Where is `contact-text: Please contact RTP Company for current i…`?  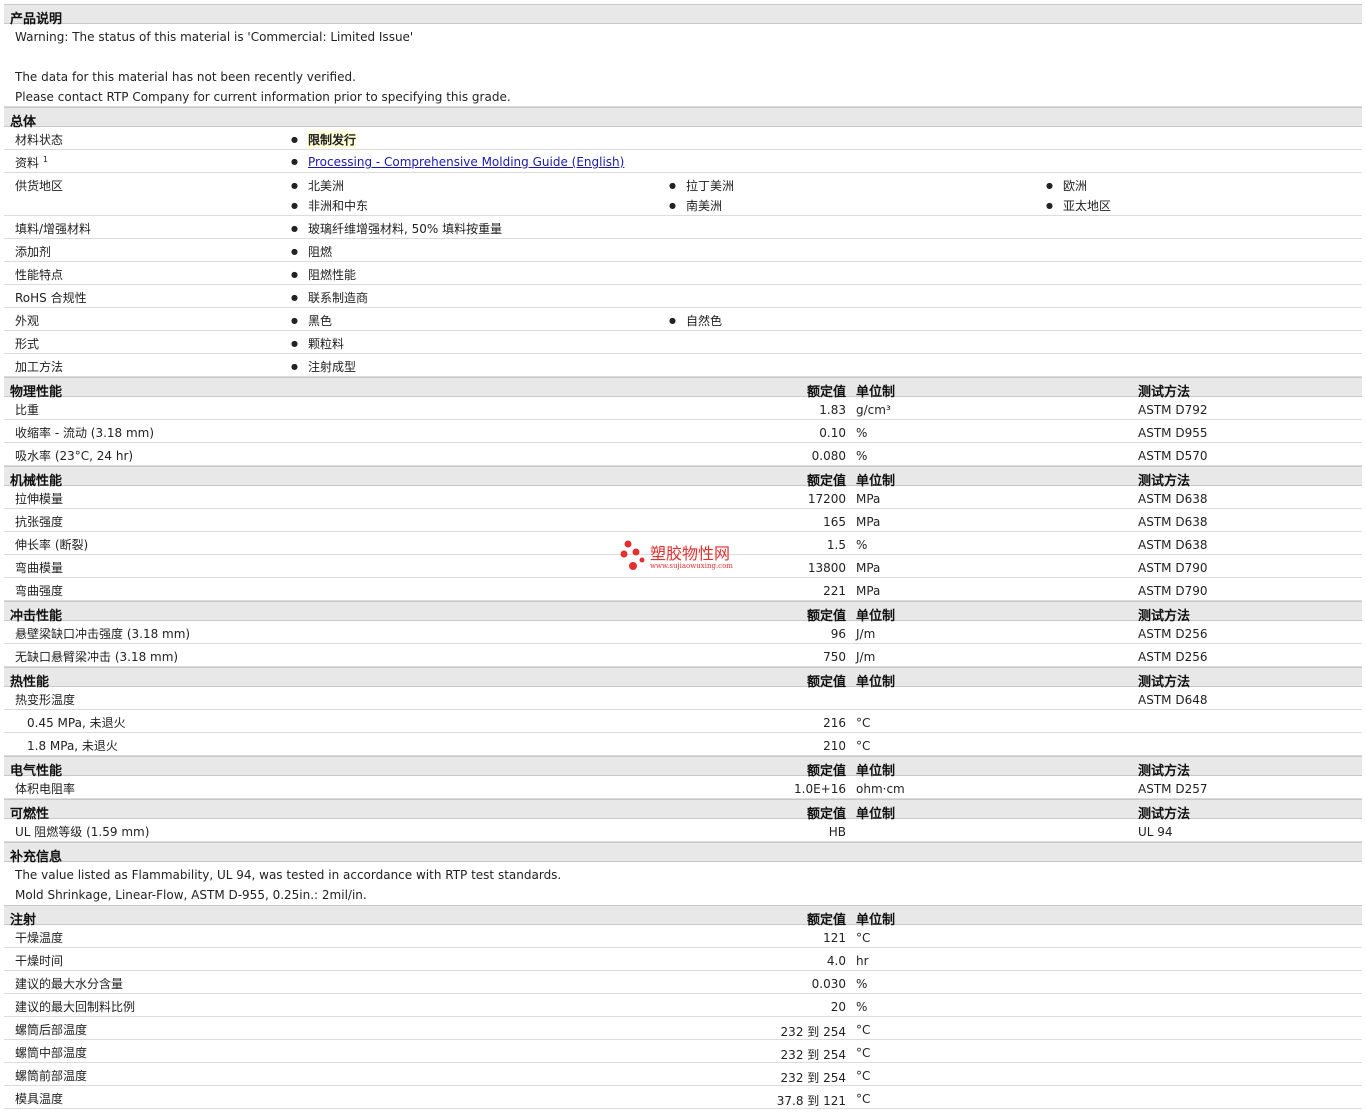 contact-text: Please contact RTP Company for current i… is located at coordinates (263, 97).